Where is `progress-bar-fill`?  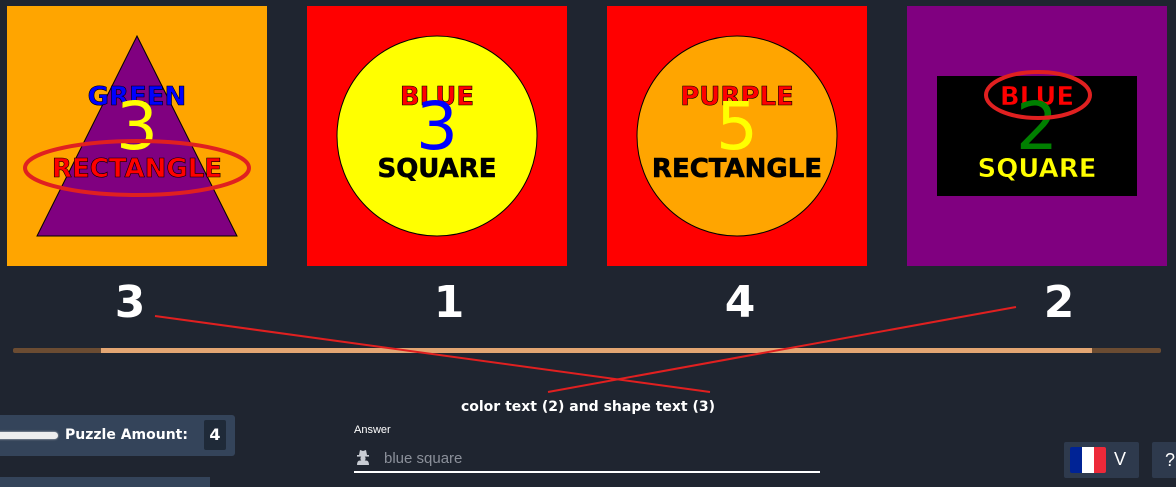
progress-bar-fill is located at coordinates (597, 350).